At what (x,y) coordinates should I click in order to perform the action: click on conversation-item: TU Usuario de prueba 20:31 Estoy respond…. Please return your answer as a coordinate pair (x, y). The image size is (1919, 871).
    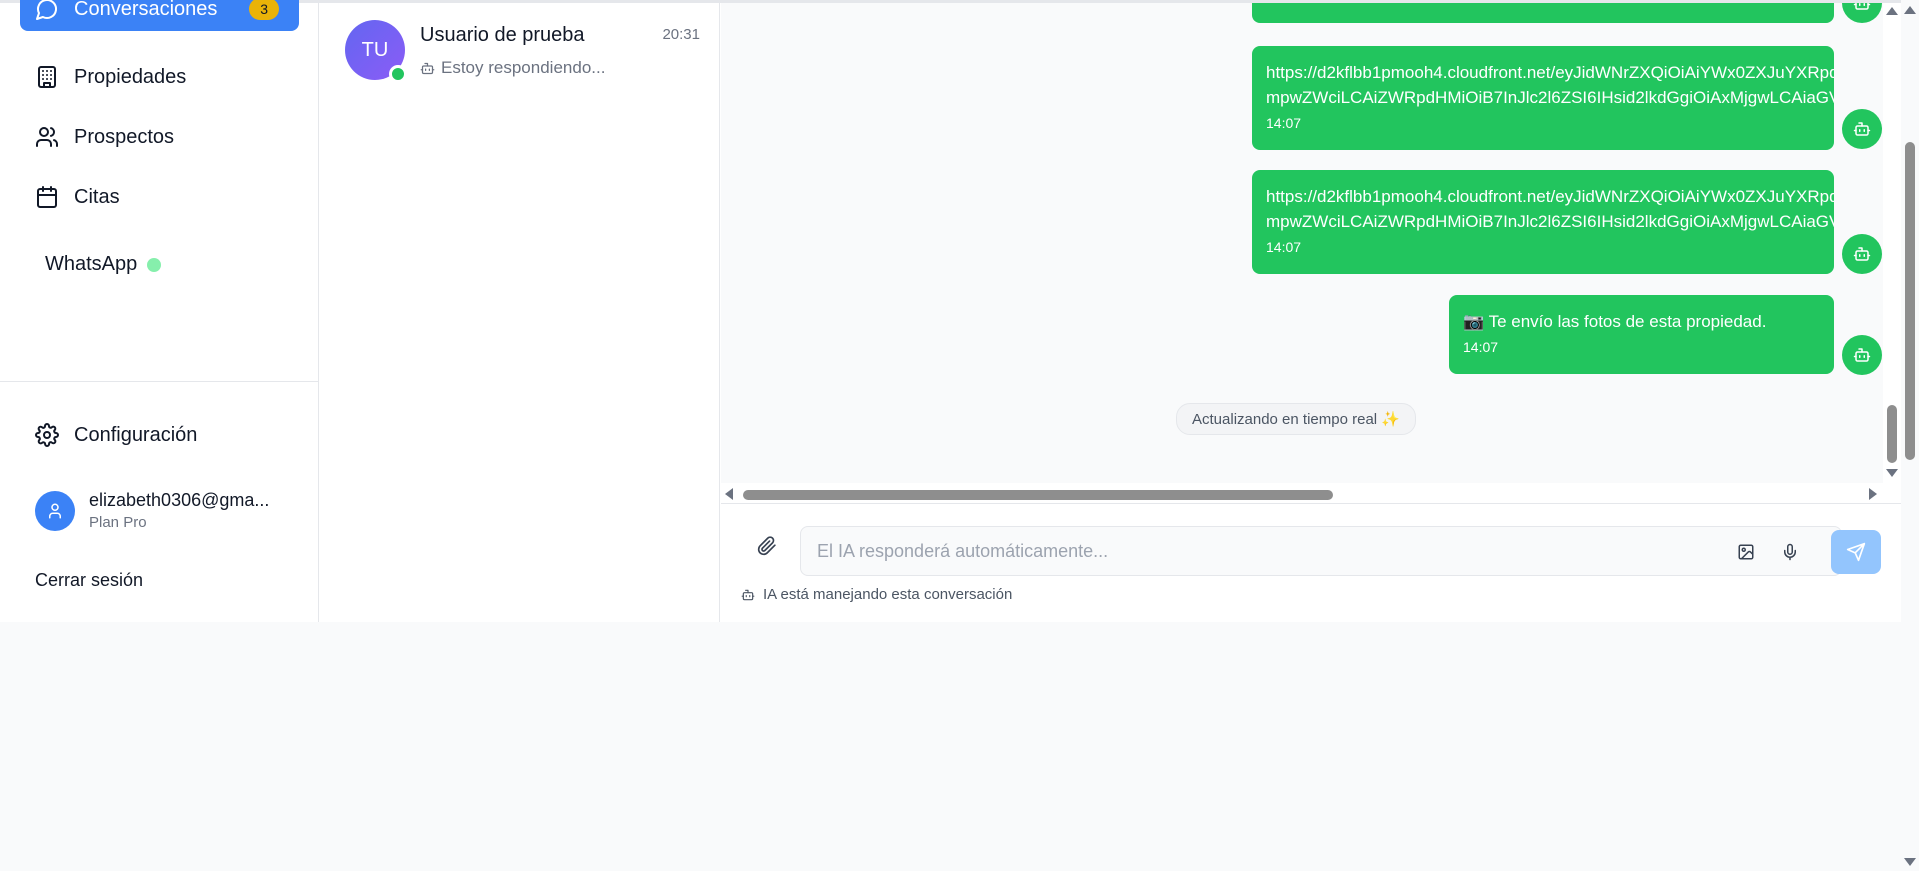
    Looking at the image, I should click on (522, 52).